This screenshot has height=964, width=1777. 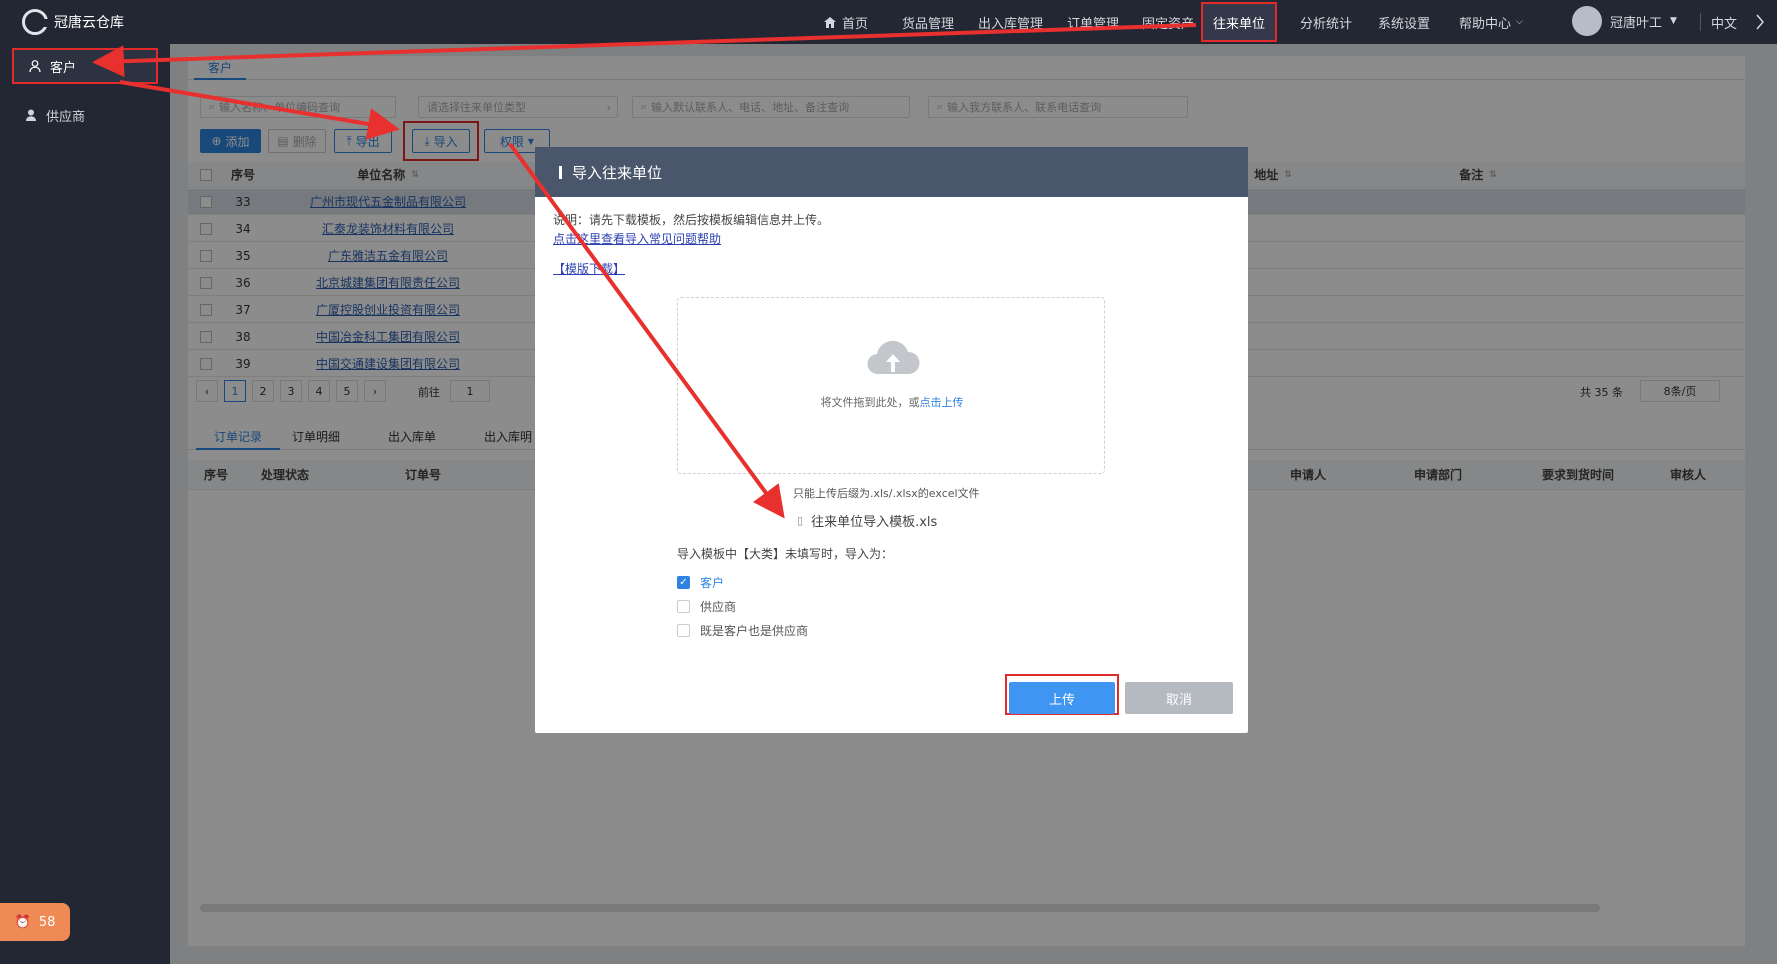 I want to click on app-logo: 冠唐云仓库, so click(x=85, y=22).